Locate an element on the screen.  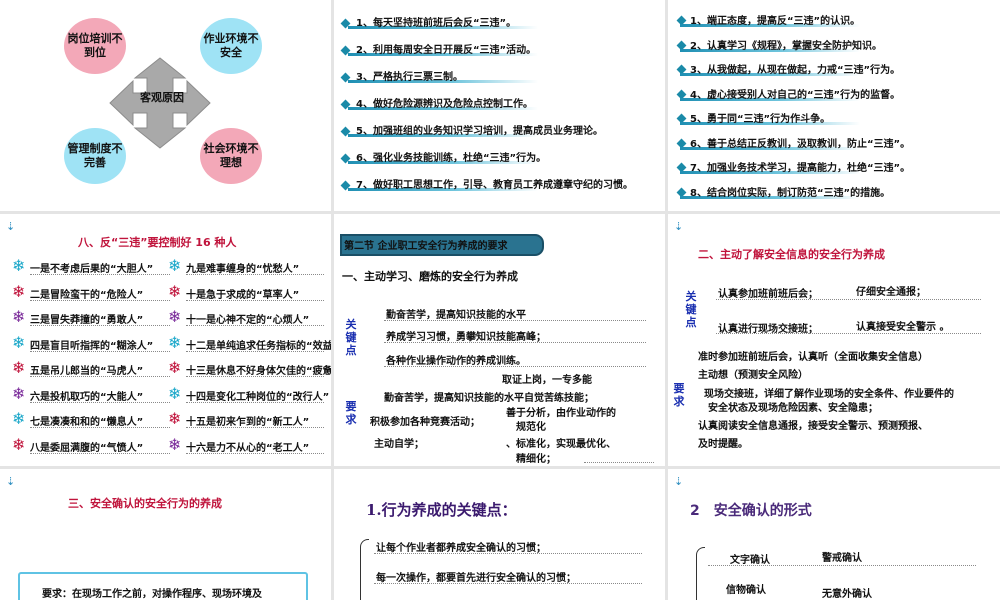
form-no-accident-confirm: 无意外确认 is located at coordinates (847, 594).